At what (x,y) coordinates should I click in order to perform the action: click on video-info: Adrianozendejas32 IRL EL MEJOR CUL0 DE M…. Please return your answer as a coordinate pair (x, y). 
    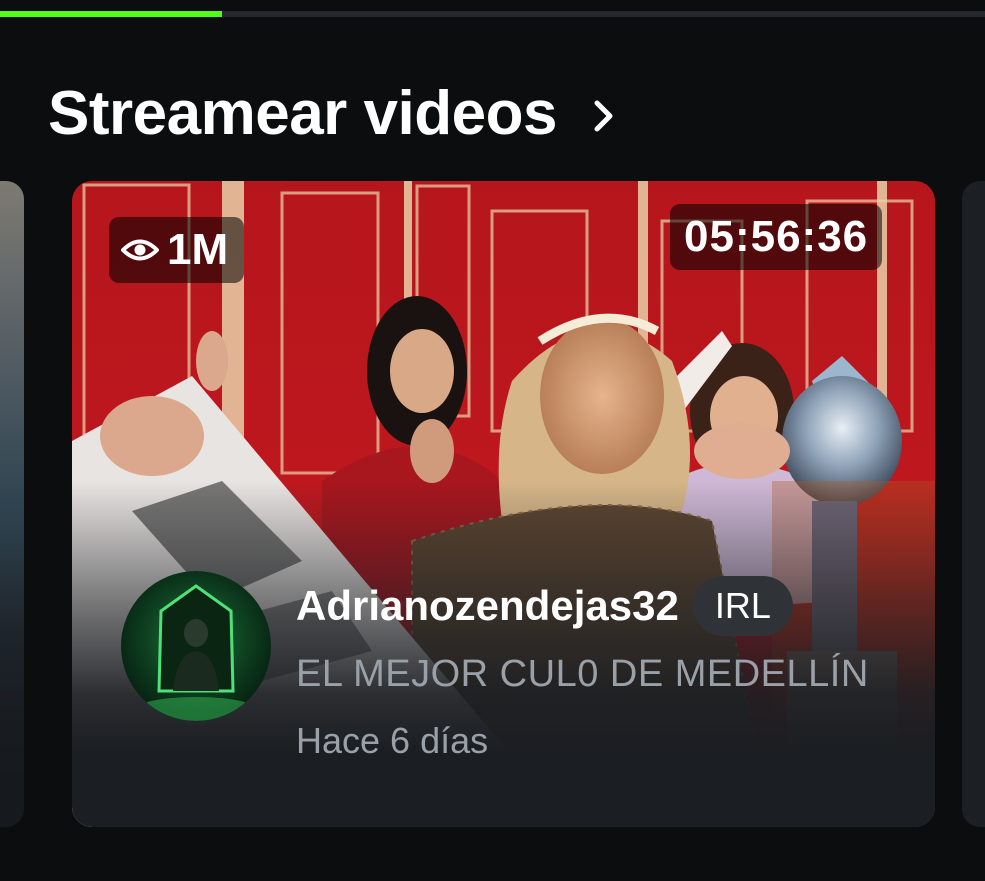
    Looking at the image, I should click on (606, 667).